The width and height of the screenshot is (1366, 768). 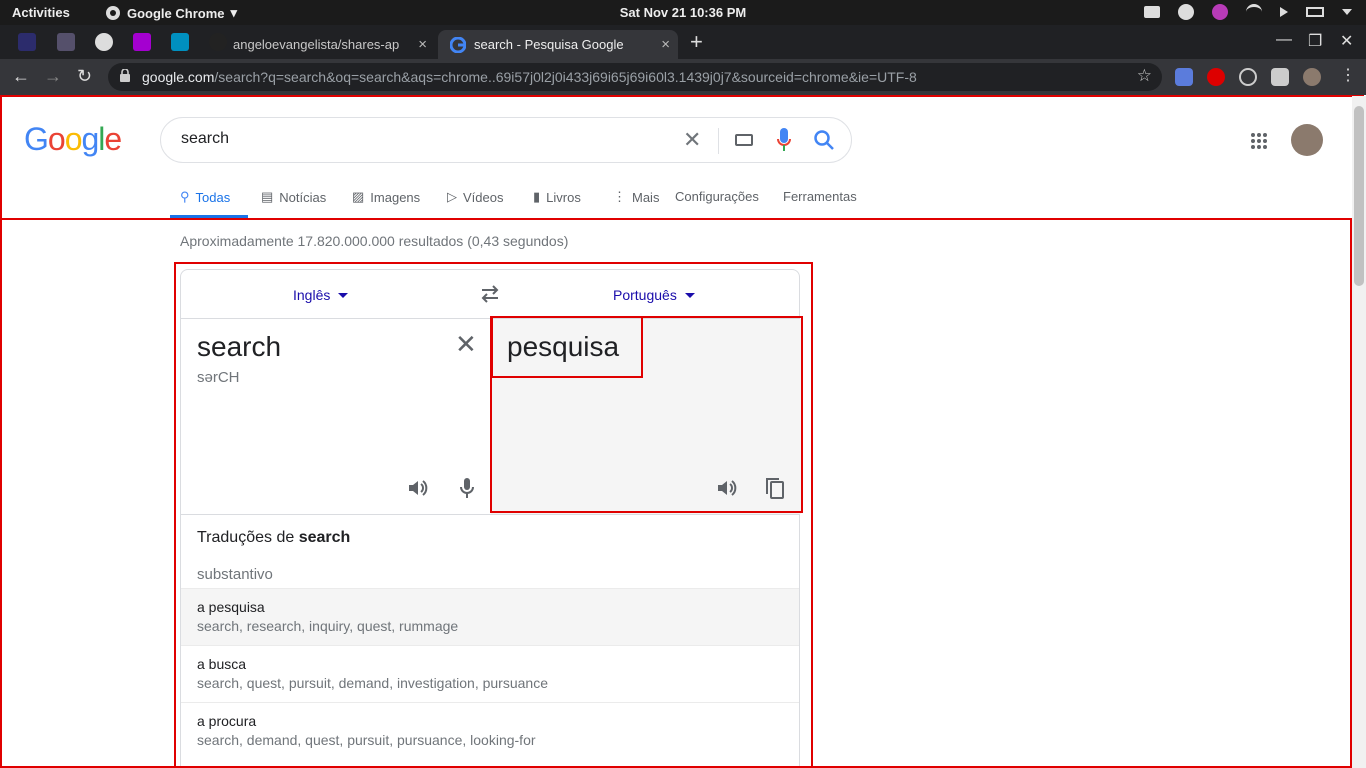 What do you see at coordinates (239, 347) in the screenshot?
I see `source-text: search` at bounding box center [239, 347].